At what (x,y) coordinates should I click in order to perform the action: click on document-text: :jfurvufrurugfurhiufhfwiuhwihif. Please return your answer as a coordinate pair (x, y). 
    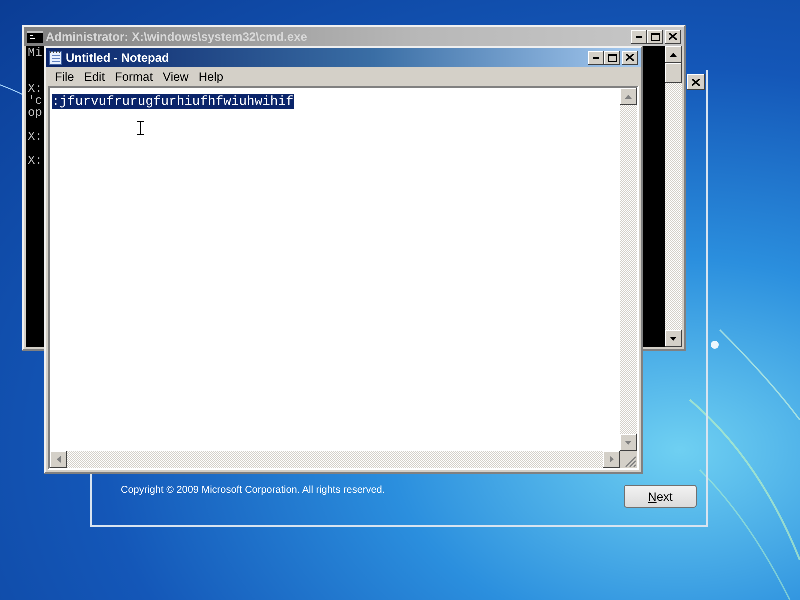
    Looking at the image, I should click on (173, 101).